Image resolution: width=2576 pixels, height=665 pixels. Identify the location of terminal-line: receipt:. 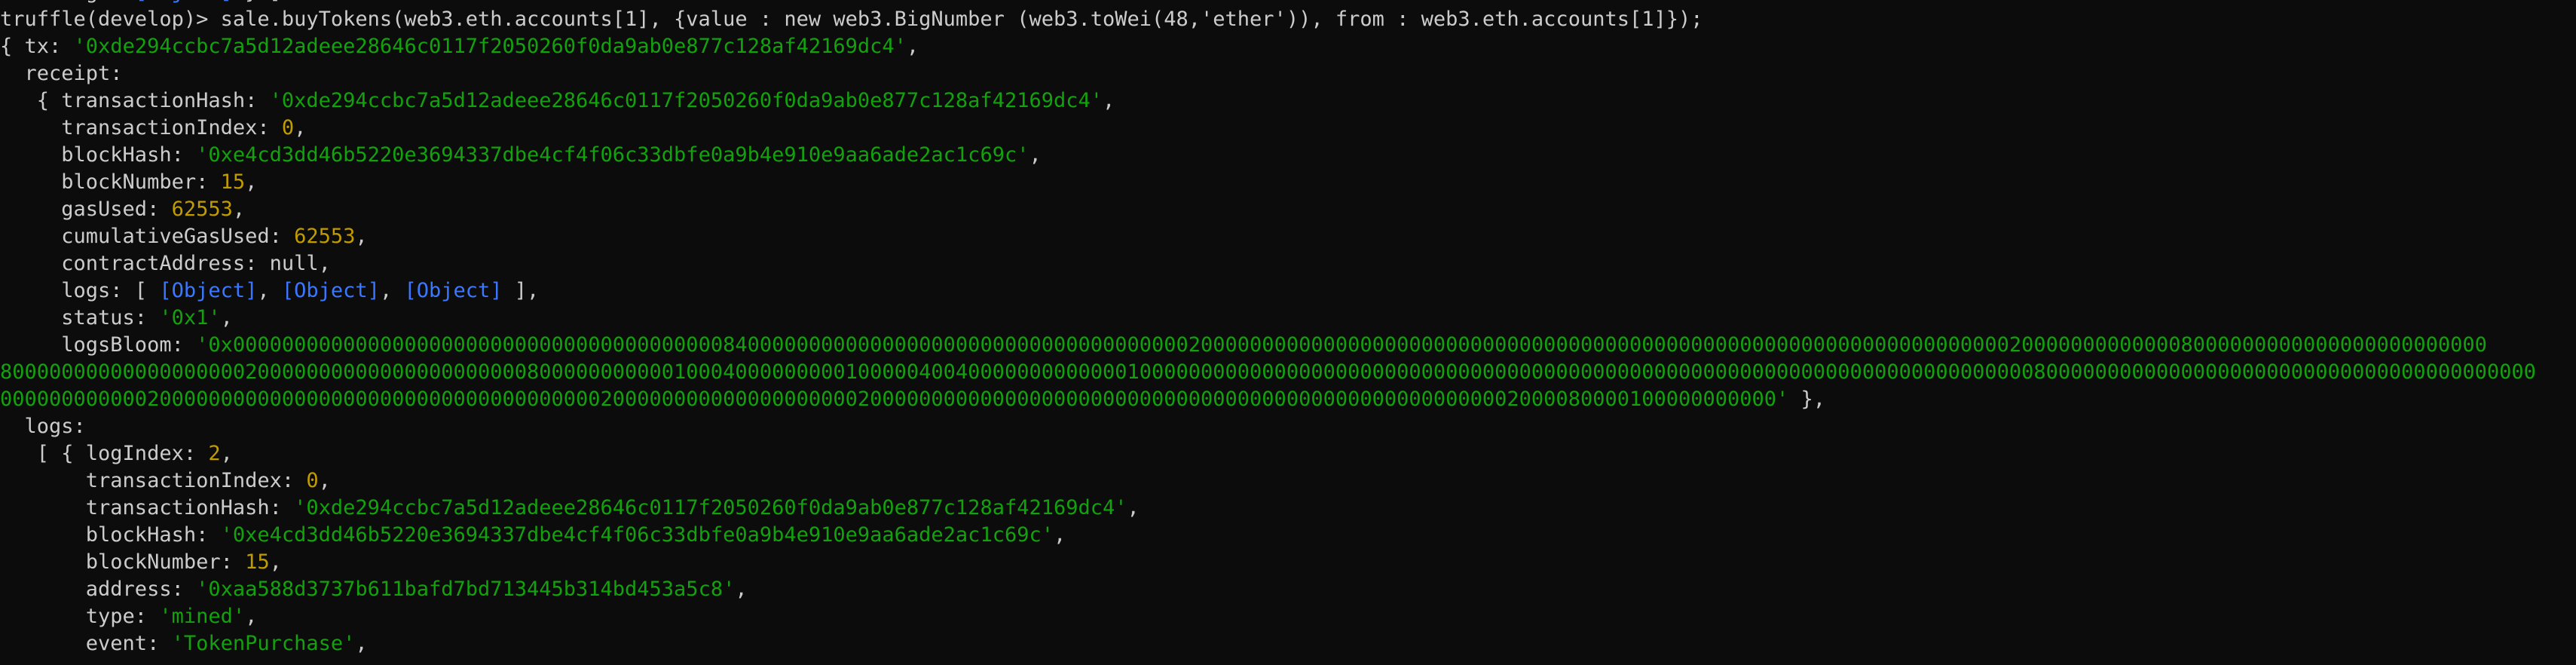
(1288, 73).